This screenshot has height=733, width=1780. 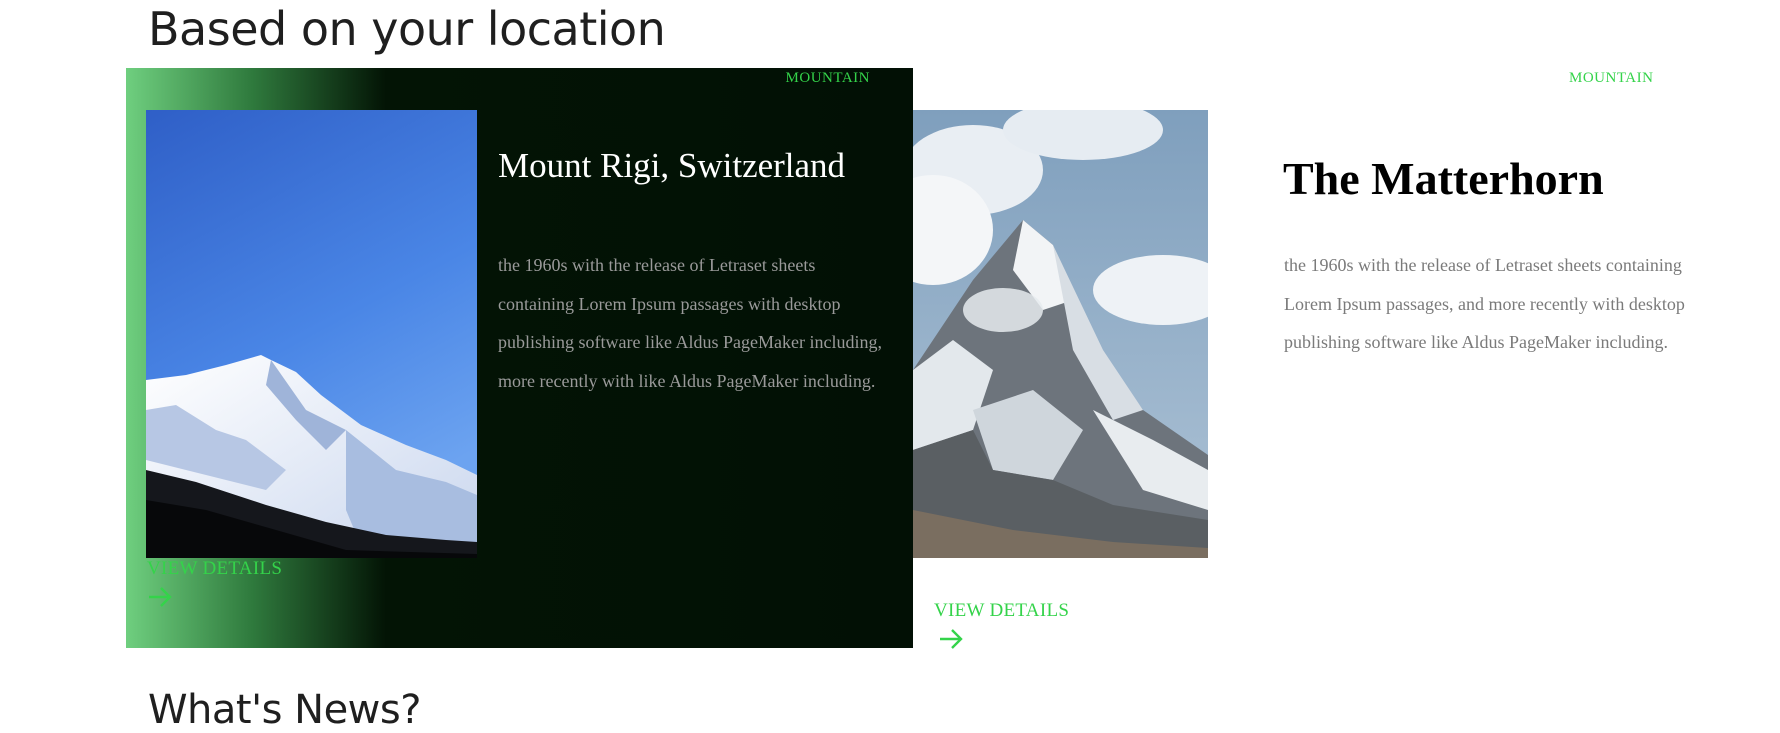 What do you see at coordinates (1443, 178) in the screenshot?
I see `card-title: The Matterhorn` at bounding box center [1443, 178].